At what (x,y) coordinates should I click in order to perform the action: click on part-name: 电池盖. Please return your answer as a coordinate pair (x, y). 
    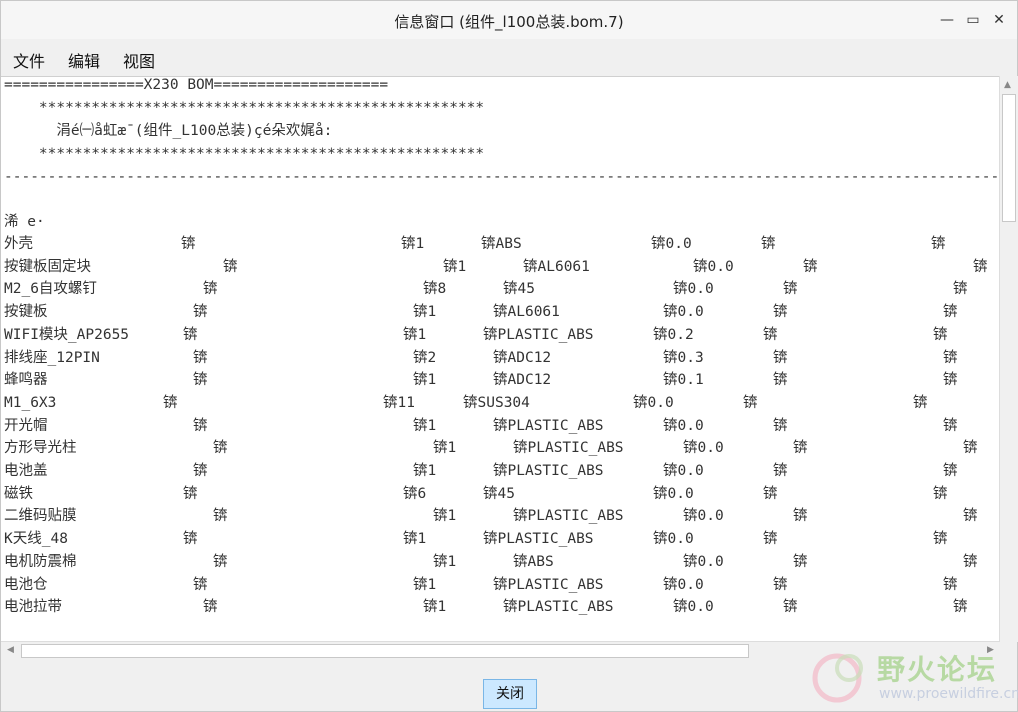
    Looking at the image, I should click on (26, 471).